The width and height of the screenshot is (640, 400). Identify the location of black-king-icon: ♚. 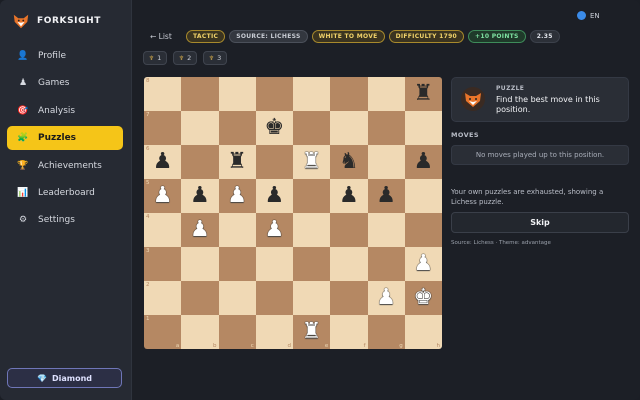
(275, 128).